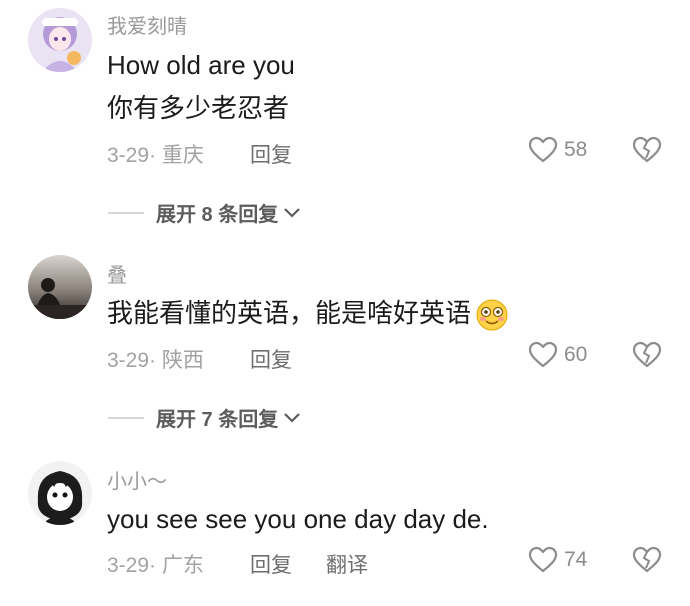 This screenshot has width=690, height=606. Describe the element at coordinates (147, 24) in the screenshot. I see `username: 我爱刻晴` at that location.